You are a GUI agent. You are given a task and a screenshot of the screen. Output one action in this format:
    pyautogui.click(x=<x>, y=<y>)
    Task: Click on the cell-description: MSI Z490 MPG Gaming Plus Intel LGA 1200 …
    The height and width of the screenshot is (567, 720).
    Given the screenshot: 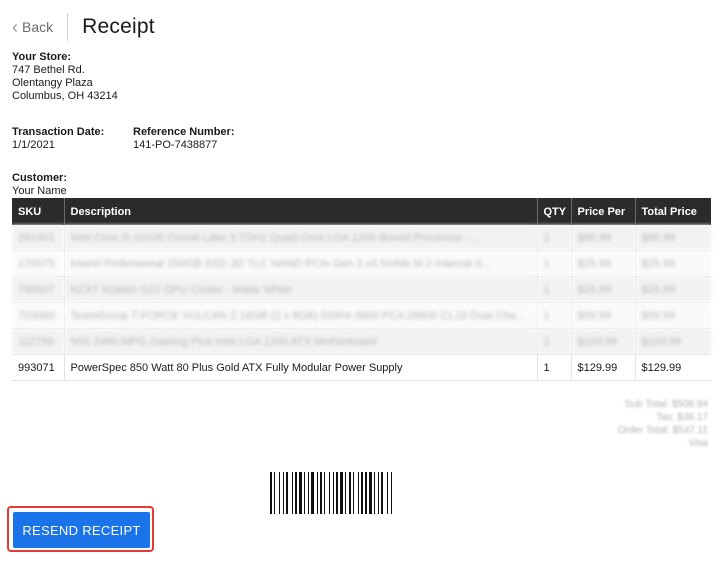 What is the action you would take?
    pyautogui.click(x=301, y=341)
    